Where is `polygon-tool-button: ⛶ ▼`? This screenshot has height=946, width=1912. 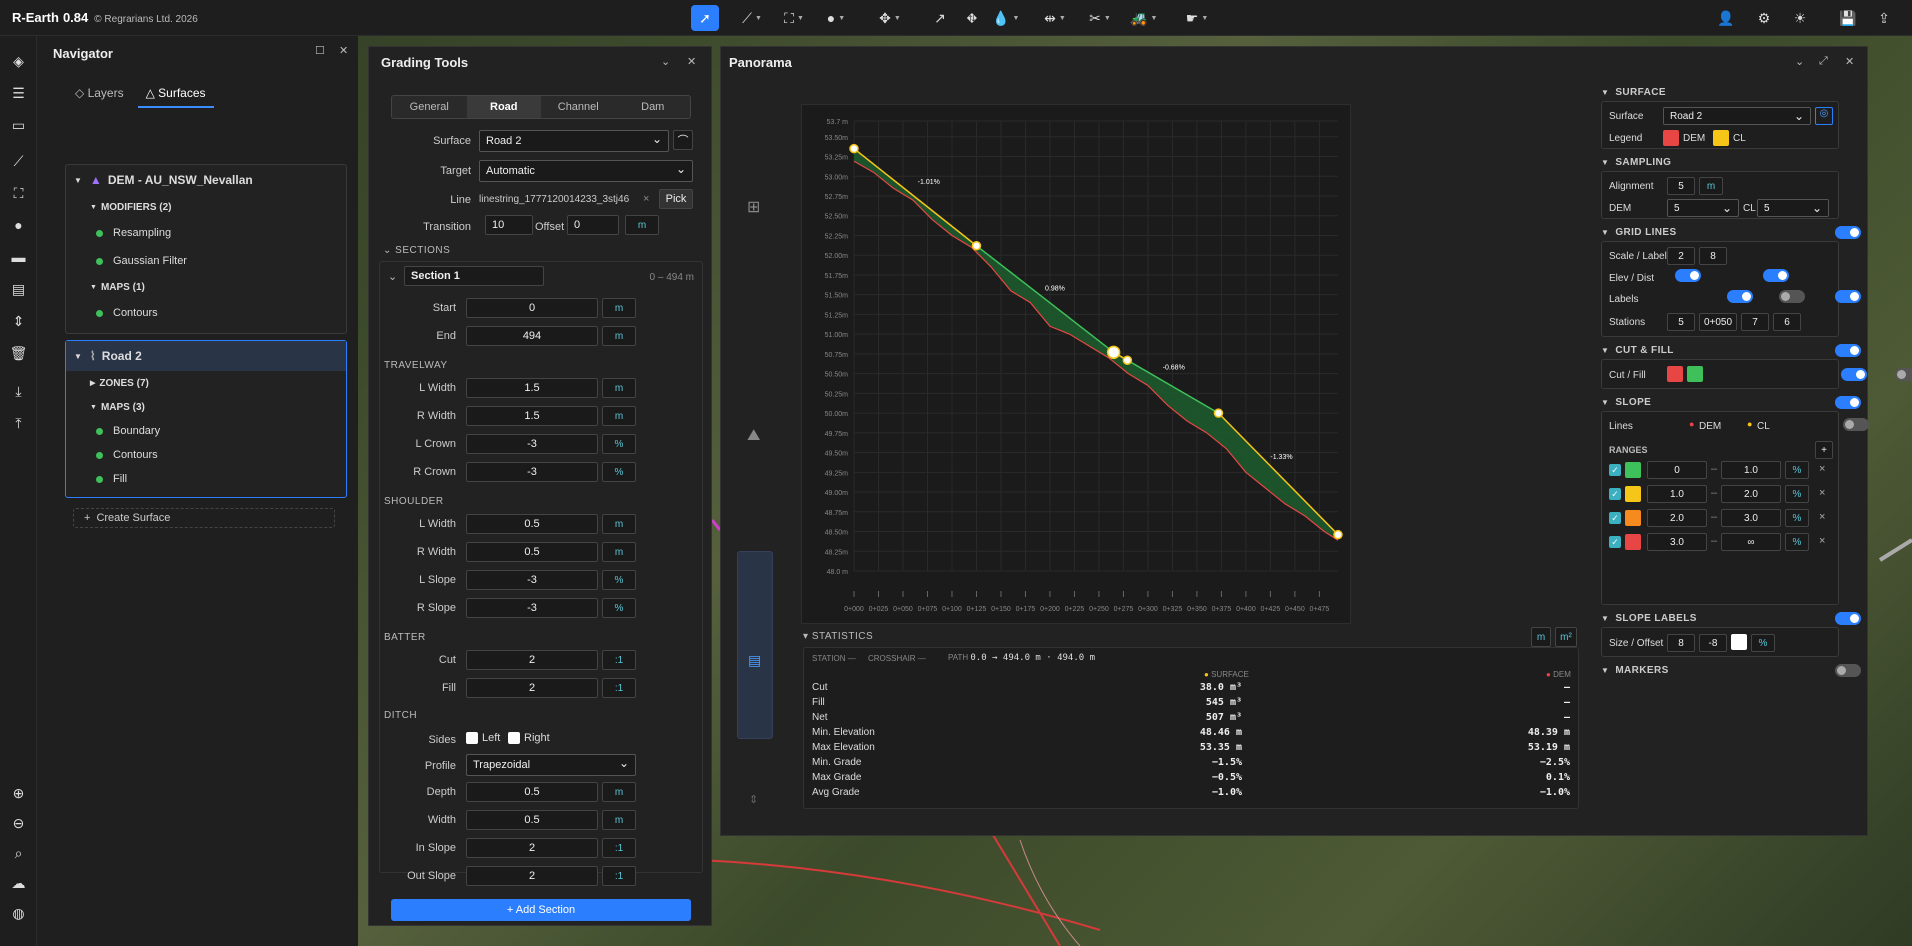
polygon-tool-button: ⛶ ▼ is located at coordinates (794, 18).